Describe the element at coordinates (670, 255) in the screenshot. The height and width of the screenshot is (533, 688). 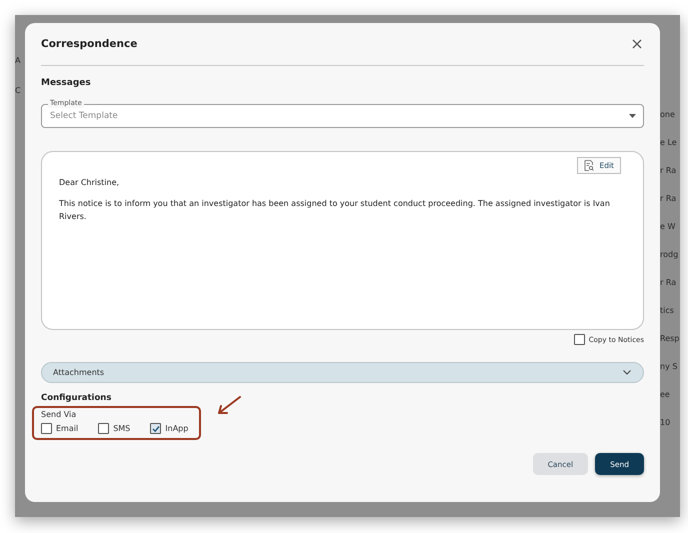
I see `background-text: rodg` at that location.